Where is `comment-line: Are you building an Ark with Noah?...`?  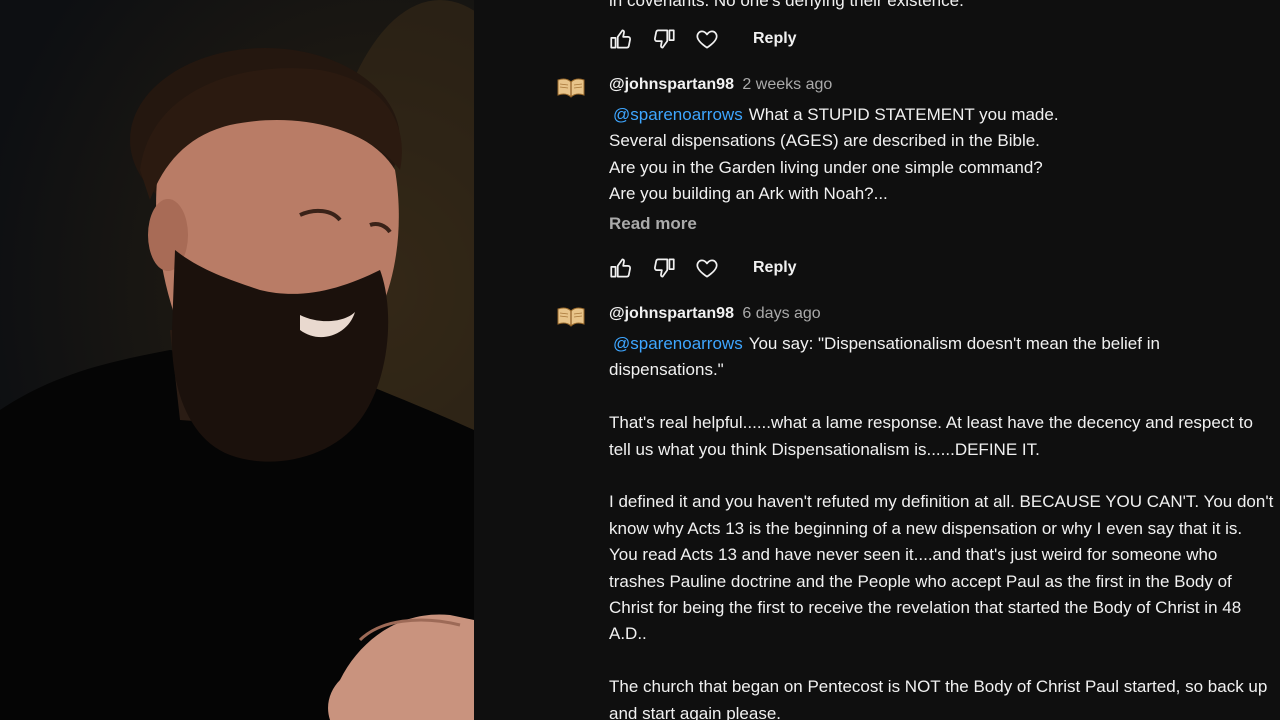 comment-line: Are you building an Ark with Noah?... is located at coordinates (748, 194).